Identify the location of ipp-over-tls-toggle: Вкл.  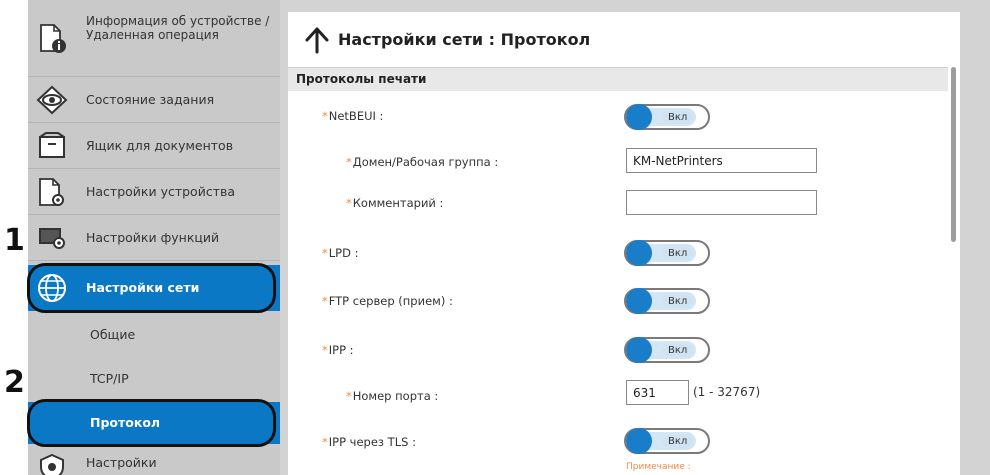
(667, 441).